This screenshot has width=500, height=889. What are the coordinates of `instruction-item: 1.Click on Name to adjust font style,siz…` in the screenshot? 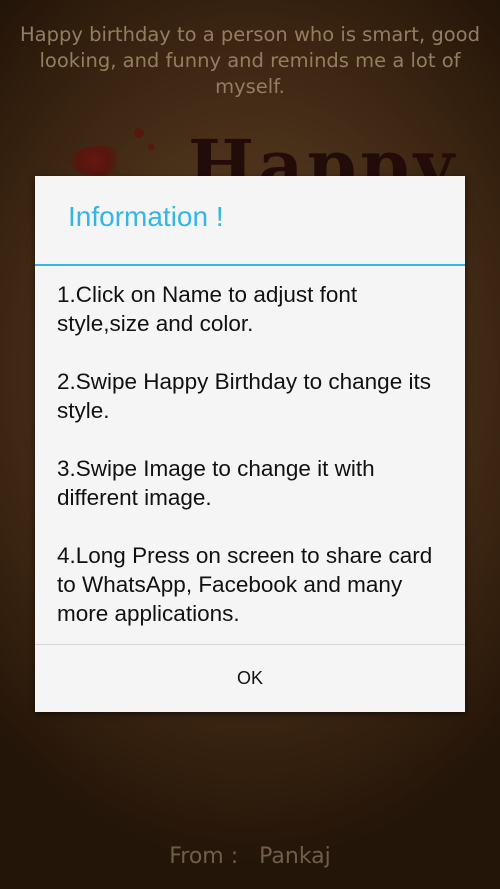 It's located at (207, 309).